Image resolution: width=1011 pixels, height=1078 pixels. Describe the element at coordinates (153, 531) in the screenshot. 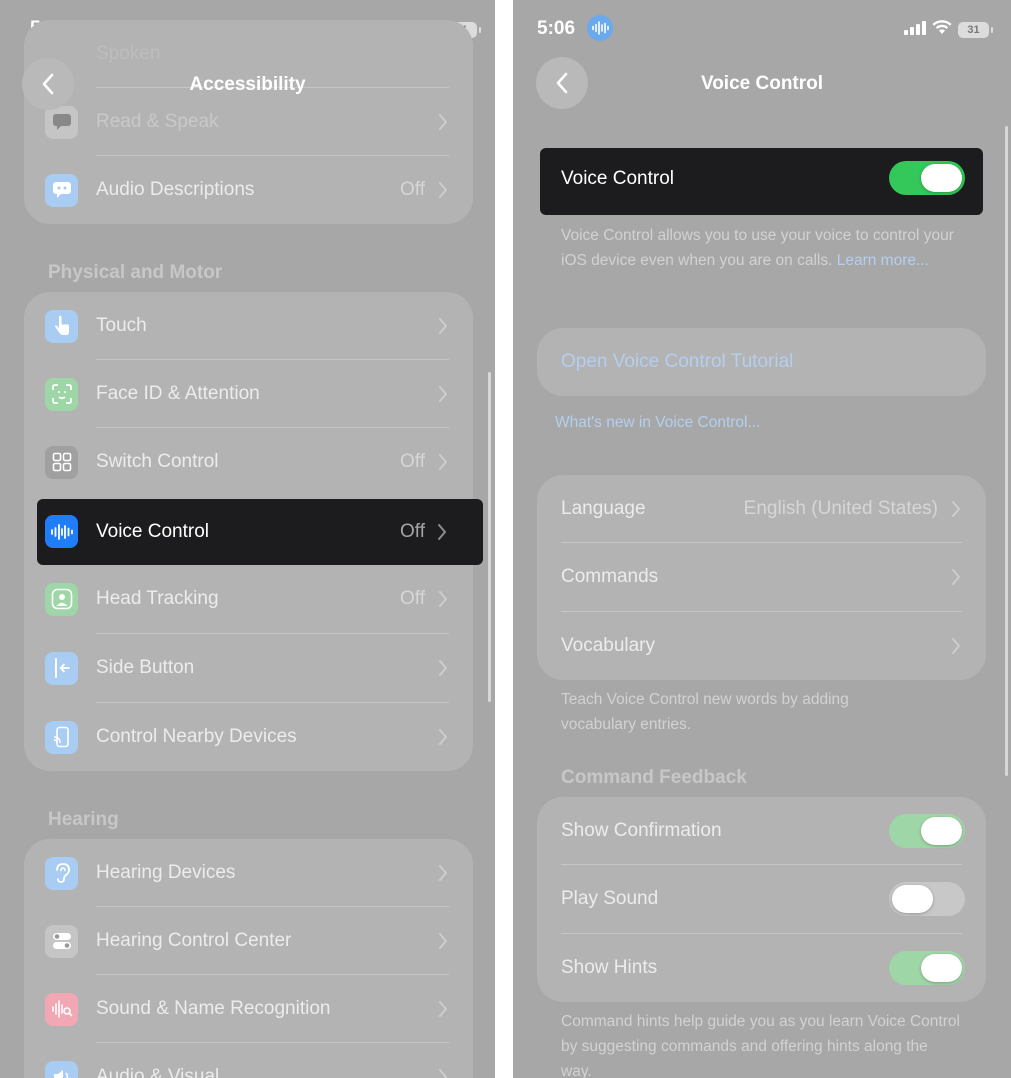

I see `list-item-label: Voice Control` at that location.